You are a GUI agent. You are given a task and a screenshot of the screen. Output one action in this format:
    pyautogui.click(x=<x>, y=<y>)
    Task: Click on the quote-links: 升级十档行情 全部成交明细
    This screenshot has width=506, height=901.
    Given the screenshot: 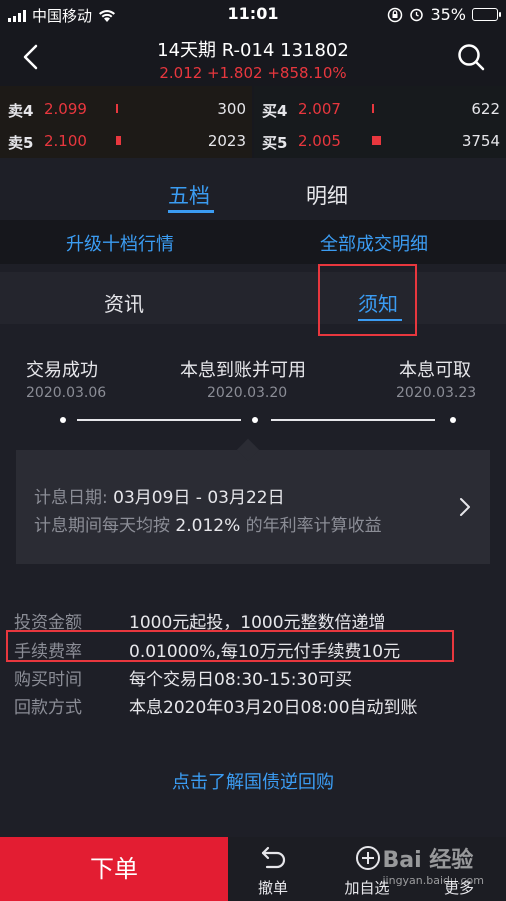 What is the action you would take?
    pyautogui.click(x=253, y=242)
    